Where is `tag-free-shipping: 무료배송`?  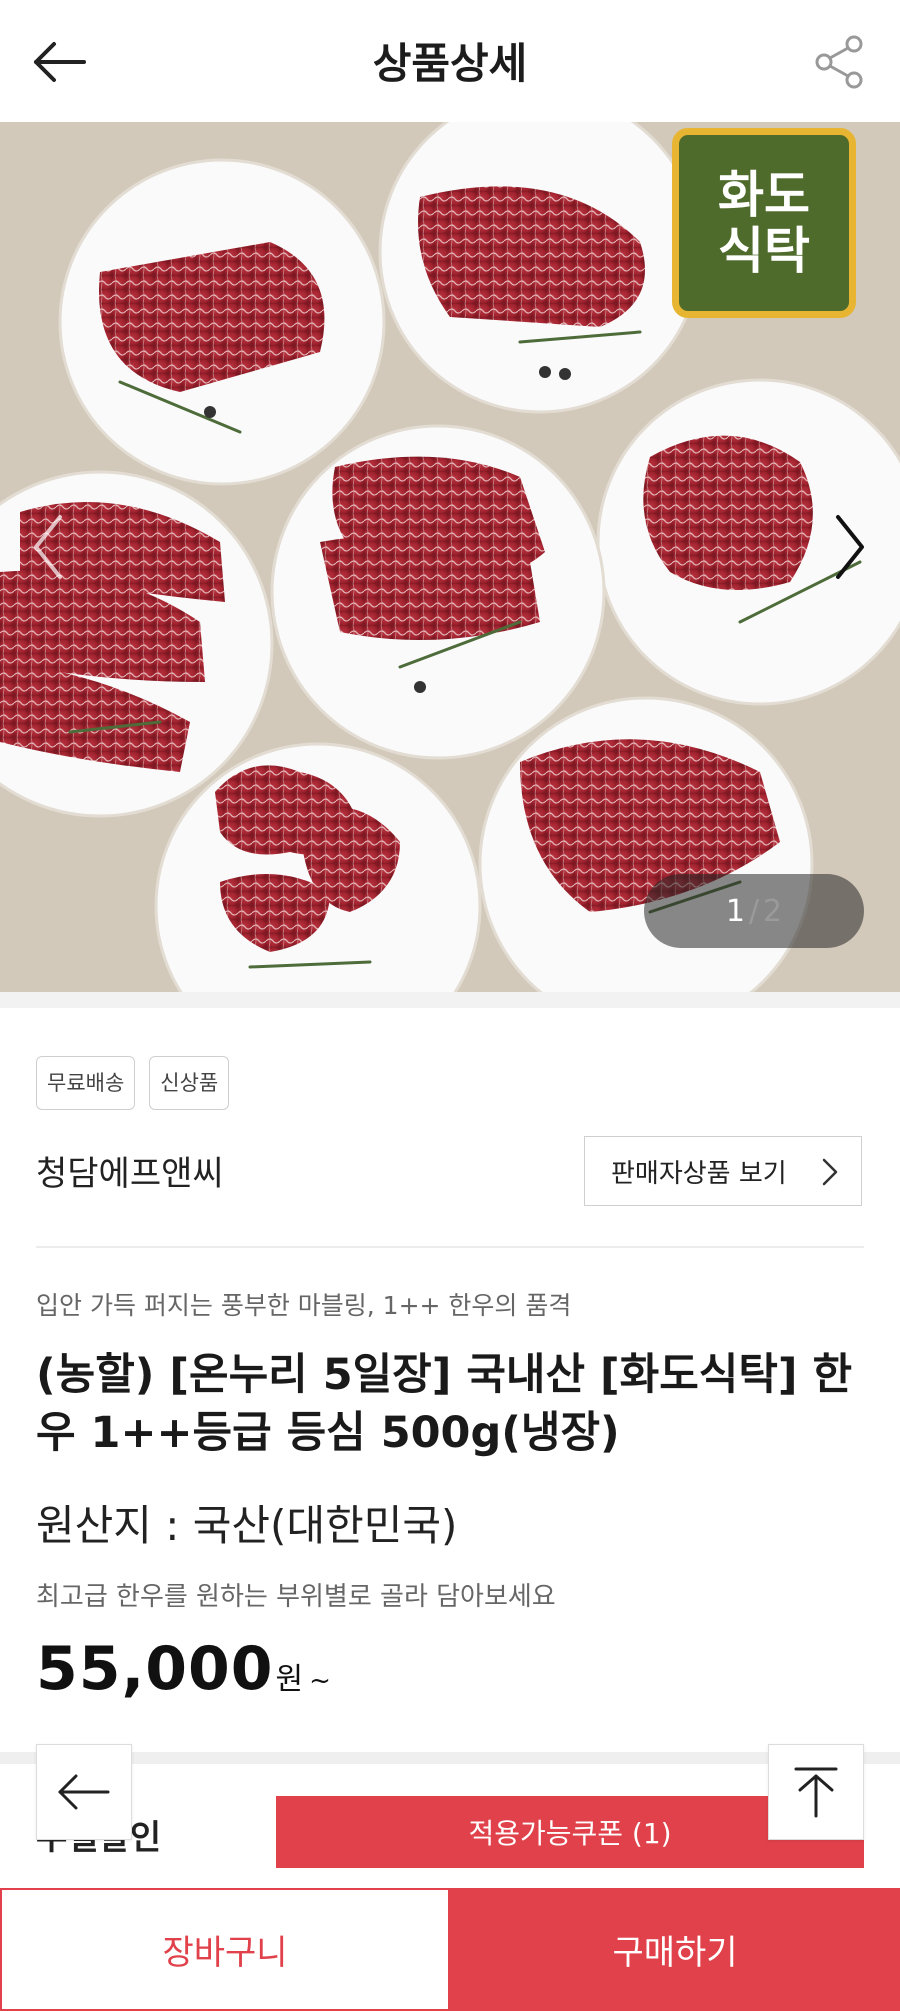 tag-free-shipping: 무료배송 is located at coordinates (86, 1083).